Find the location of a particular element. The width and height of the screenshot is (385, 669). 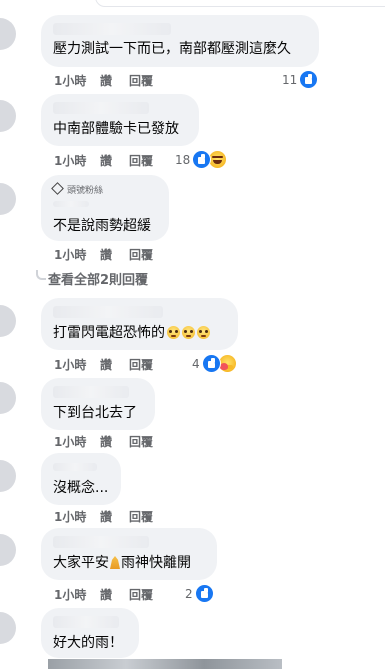

comment-text: 壓力測試一下而已，南部都壓測這麼久 is located at coordinates (172, 49).